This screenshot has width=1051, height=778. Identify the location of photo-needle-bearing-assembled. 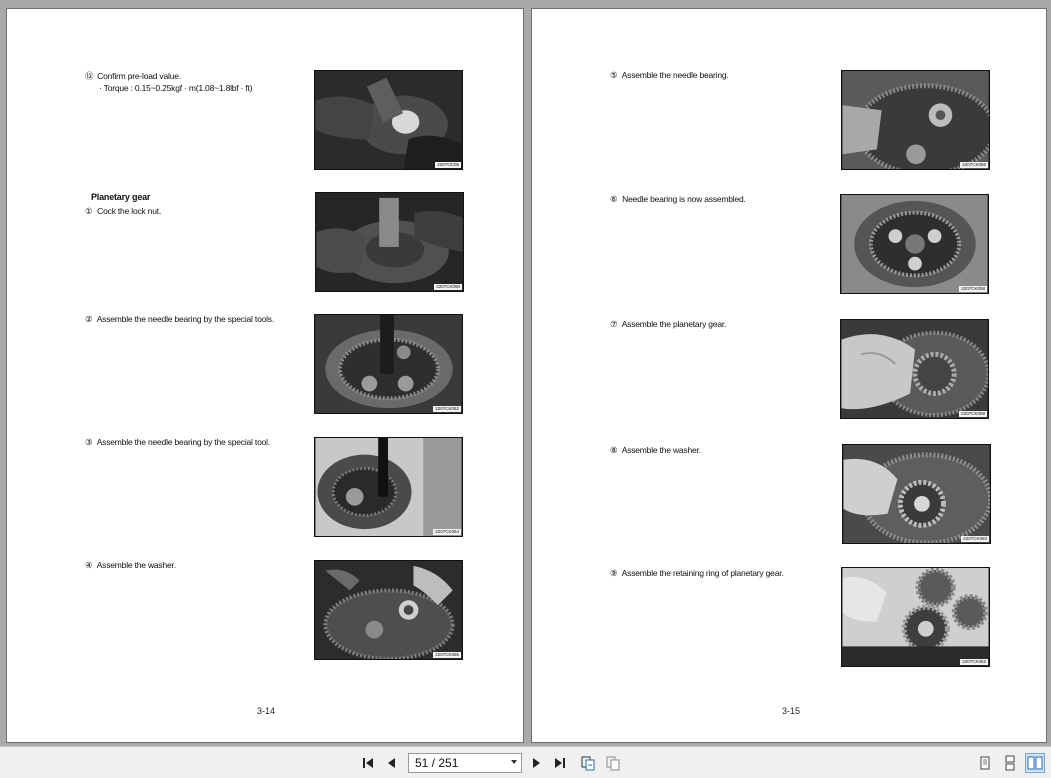
(914, 244).